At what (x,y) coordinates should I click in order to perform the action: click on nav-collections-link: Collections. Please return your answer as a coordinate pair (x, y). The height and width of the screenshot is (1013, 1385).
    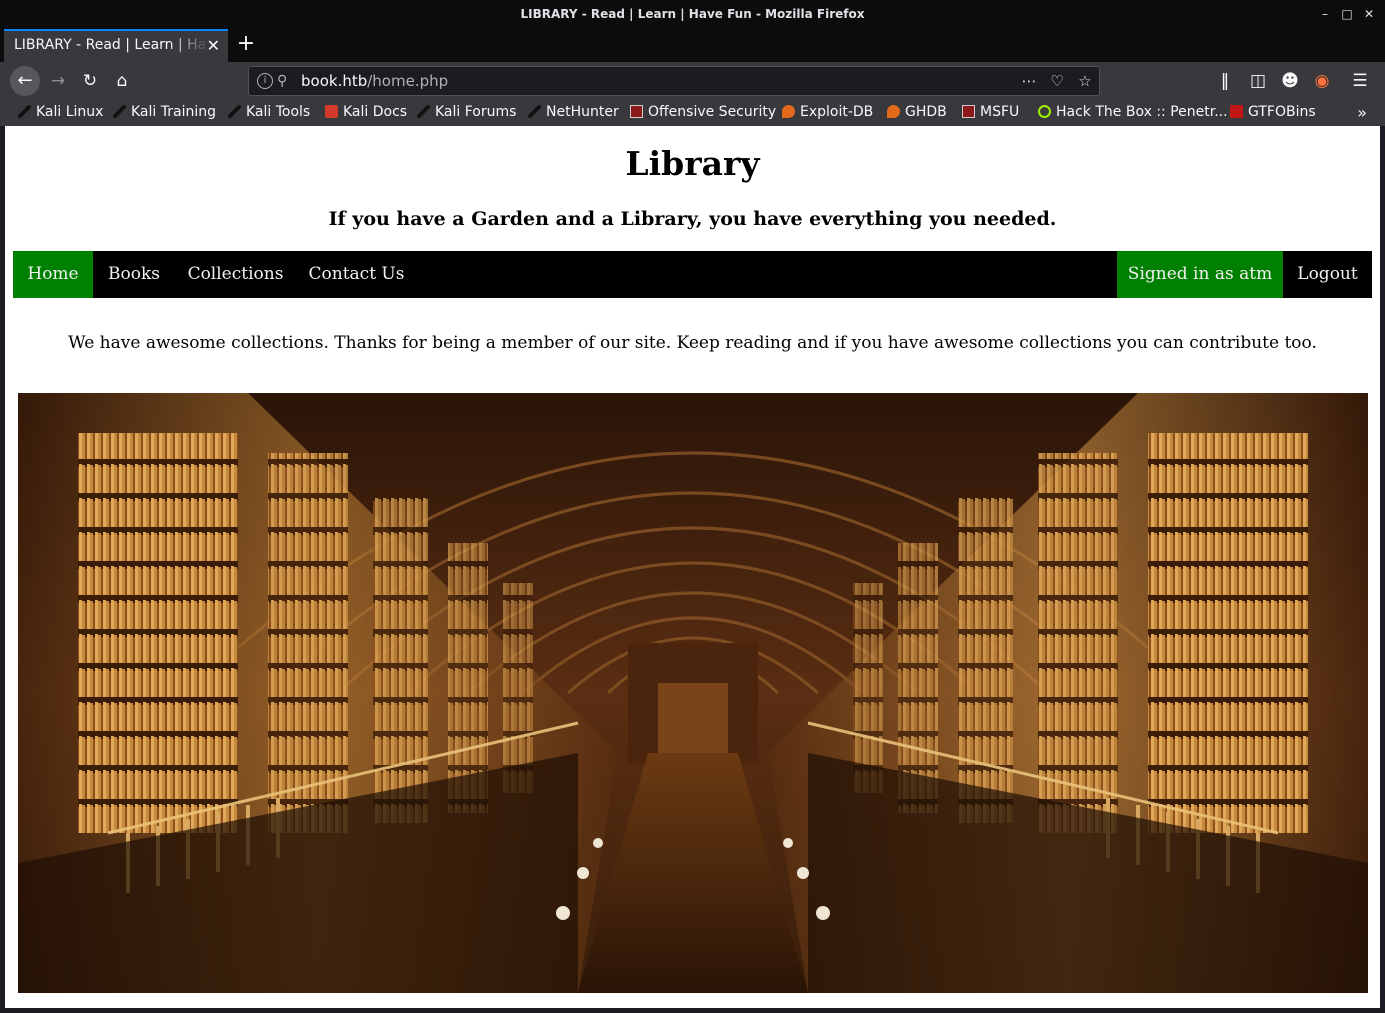
    Looking at the image, I should click on (235, 274).